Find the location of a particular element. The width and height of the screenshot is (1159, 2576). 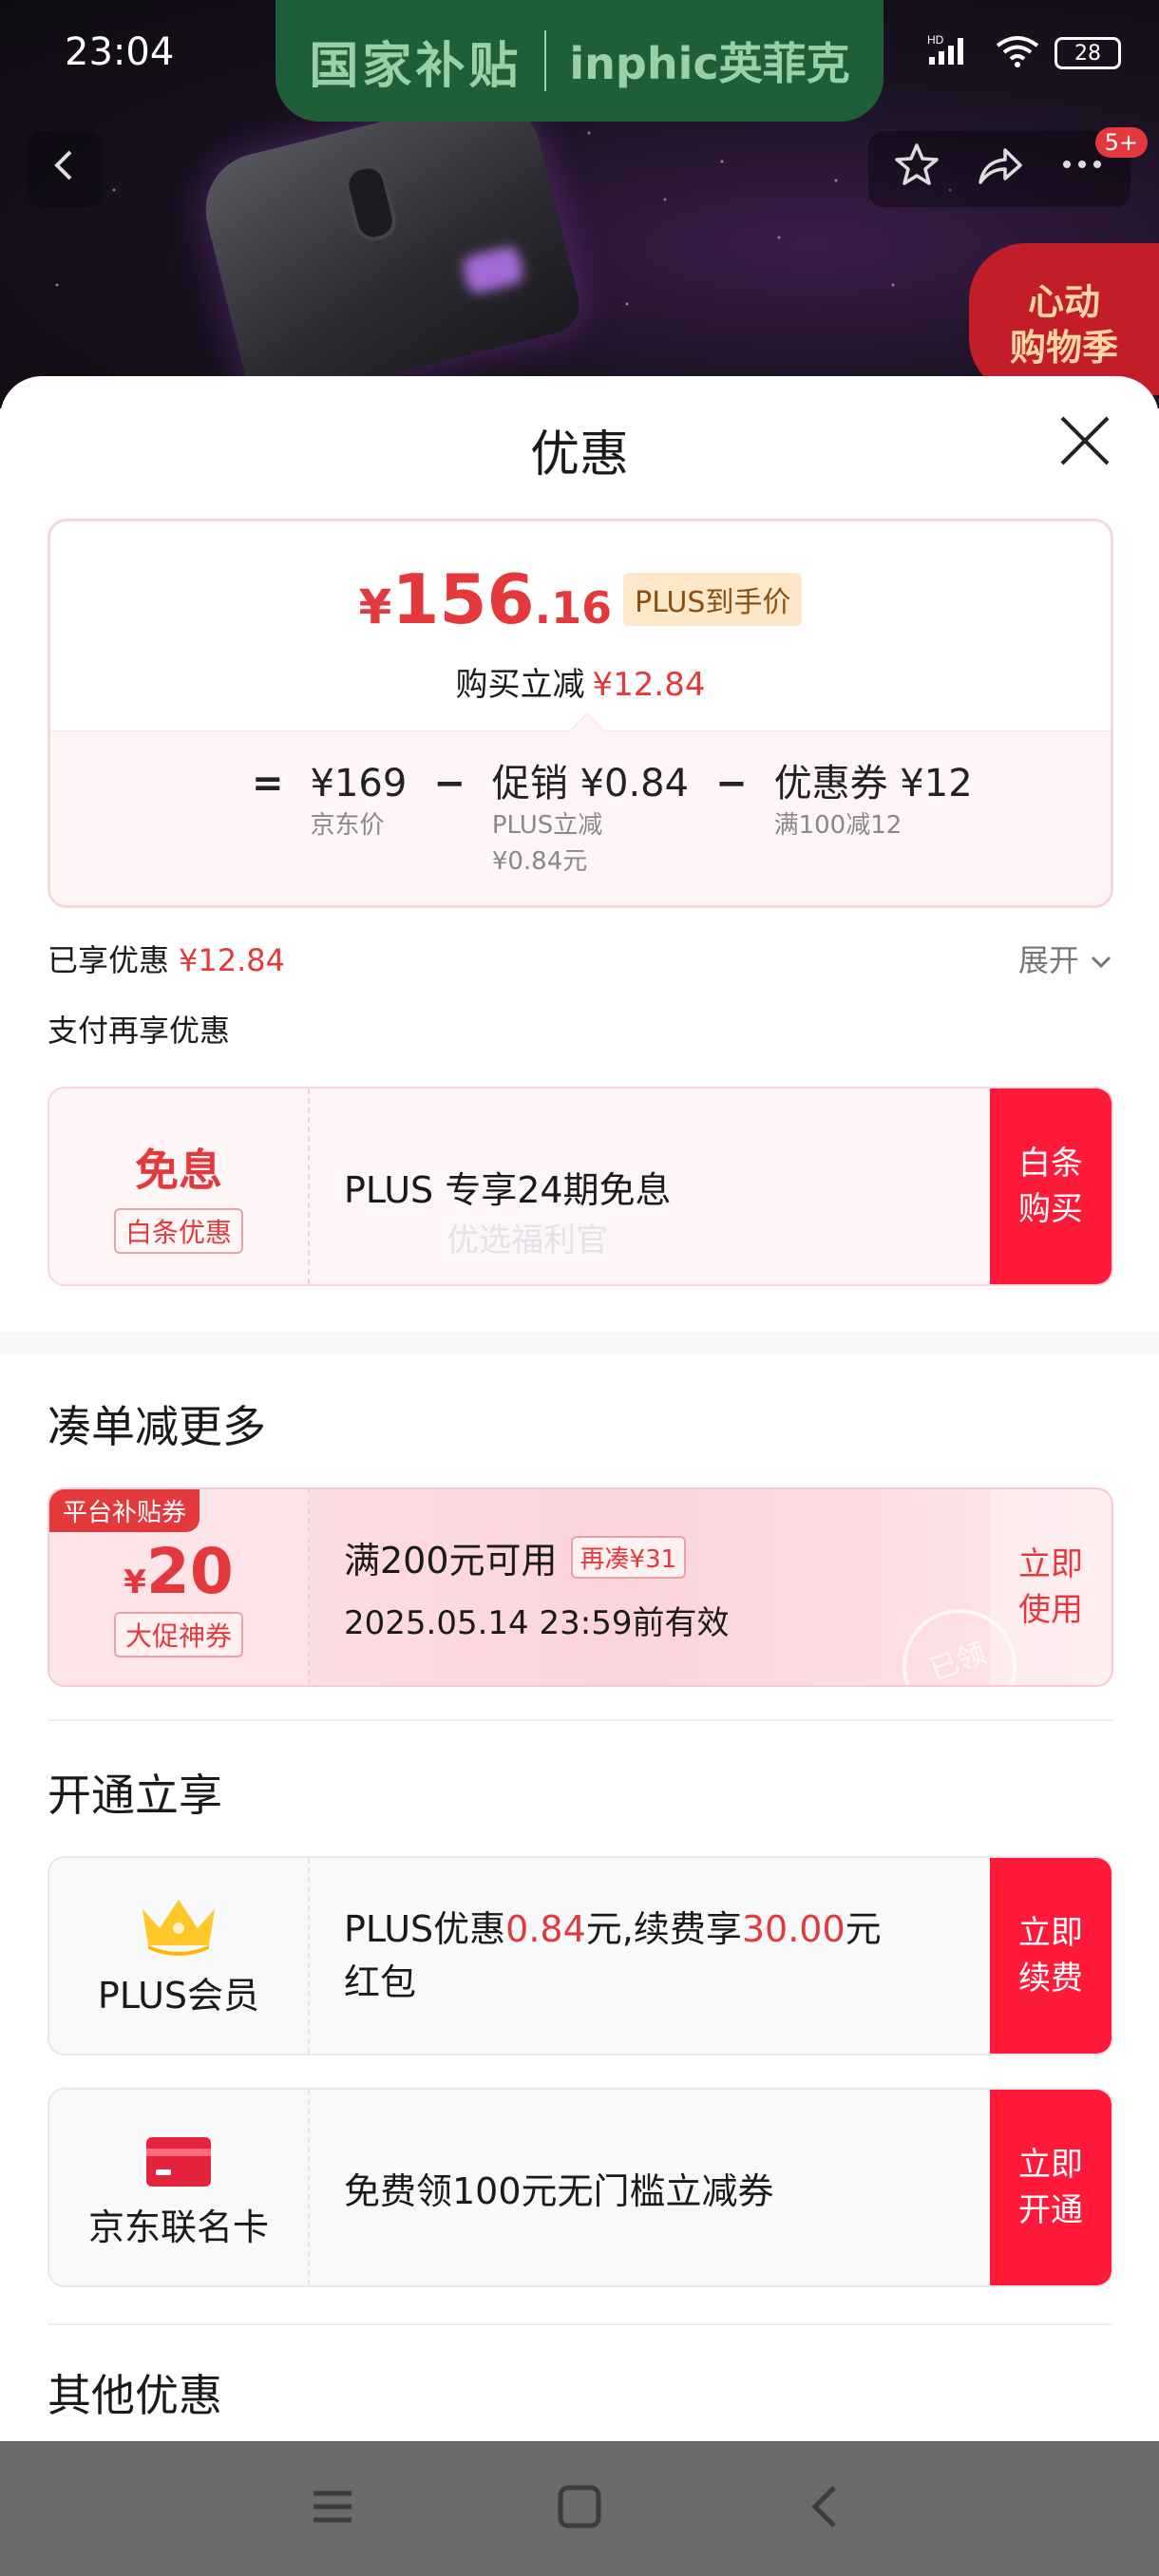

back-button is located at coordinates (65, 169).